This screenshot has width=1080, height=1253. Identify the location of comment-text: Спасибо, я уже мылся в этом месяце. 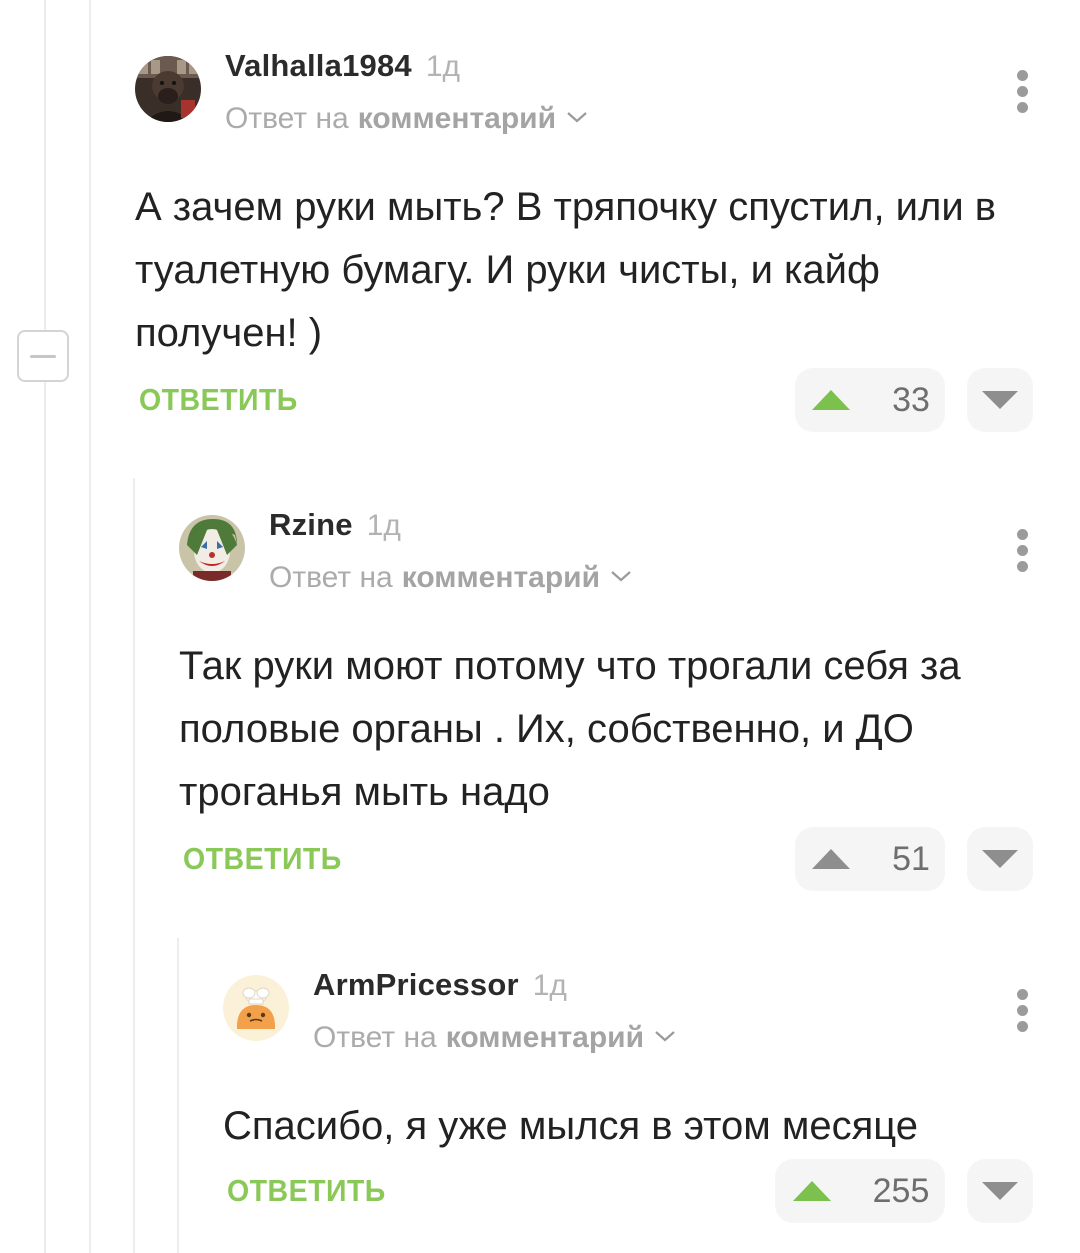
(570, 1126).